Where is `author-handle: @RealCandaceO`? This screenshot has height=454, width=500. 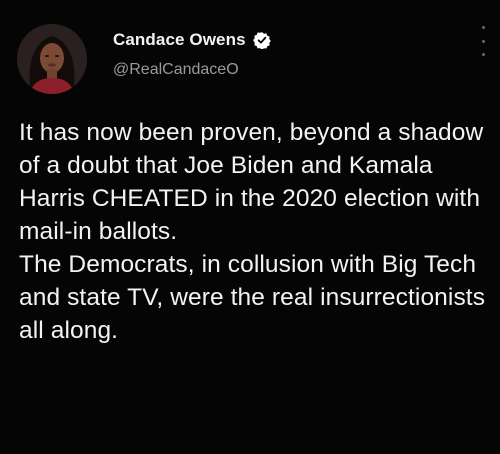 author-handle: @RealCandaceO is located at coordinates (176, 70).